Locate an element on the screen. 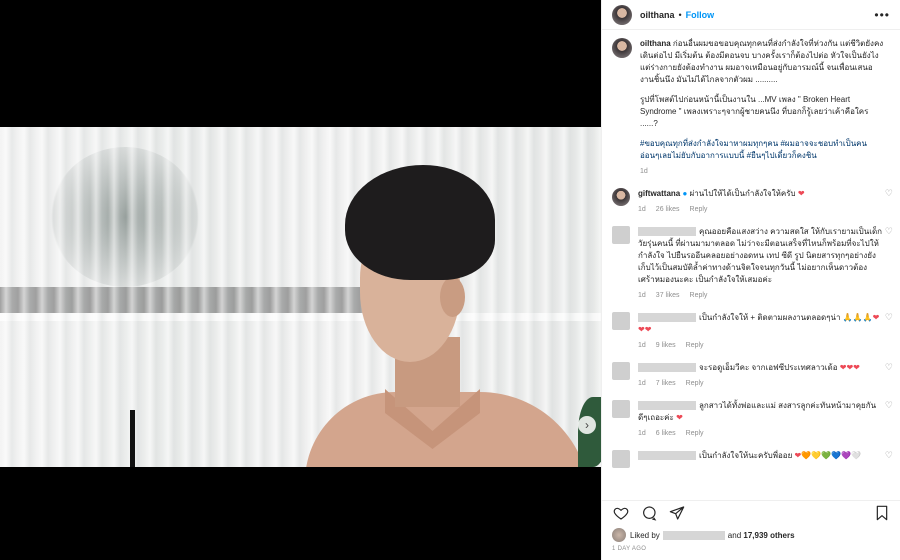  comment-likes: 7 likes is located at coordinates (666, 384).